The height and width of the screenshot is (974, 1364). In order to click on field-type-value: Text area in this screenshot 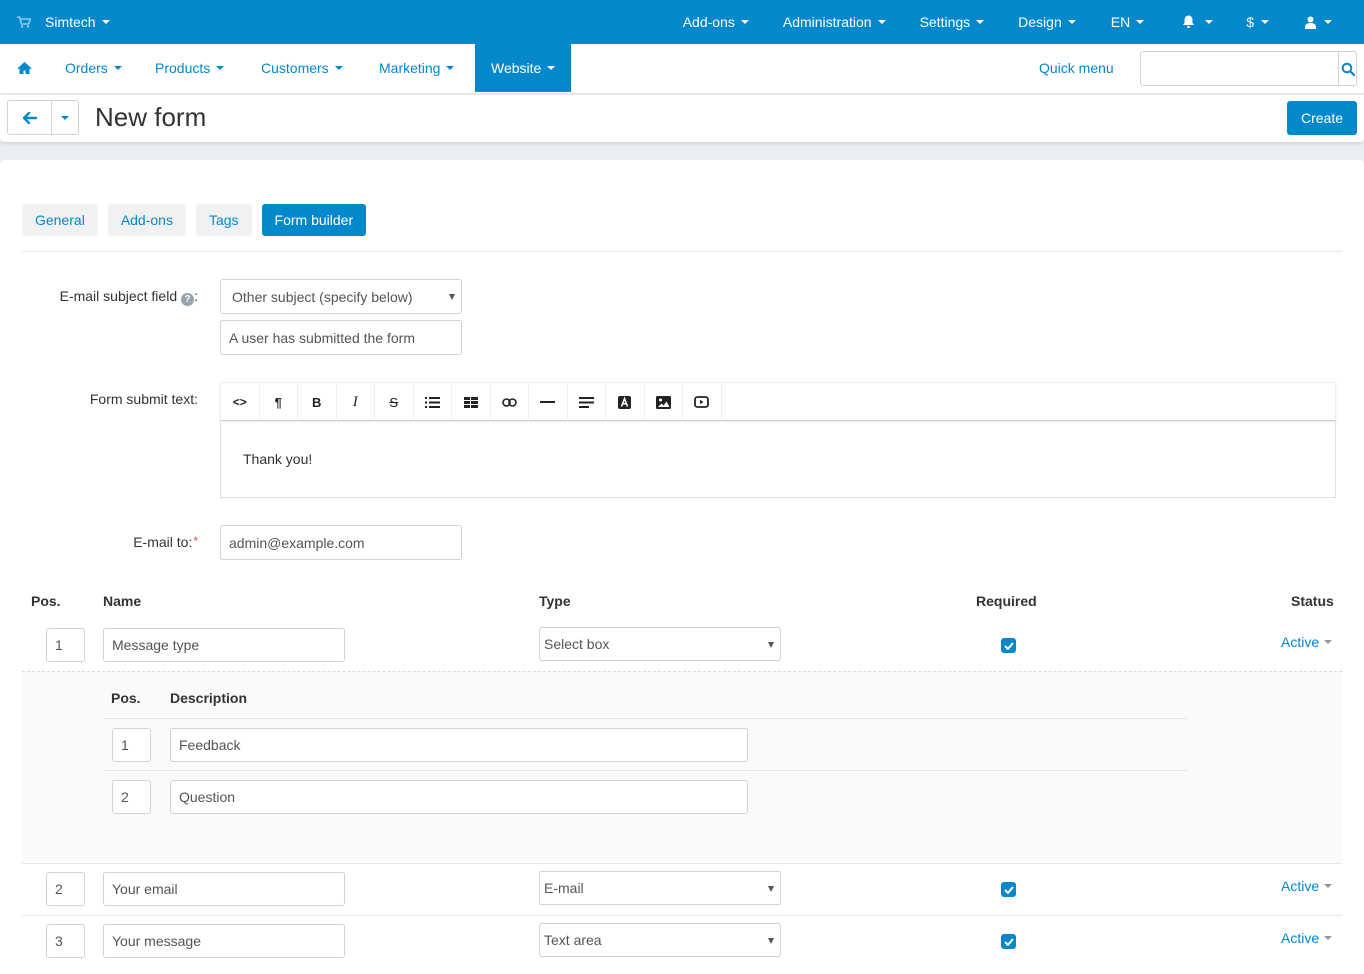, I will do `click(573, 940)`.